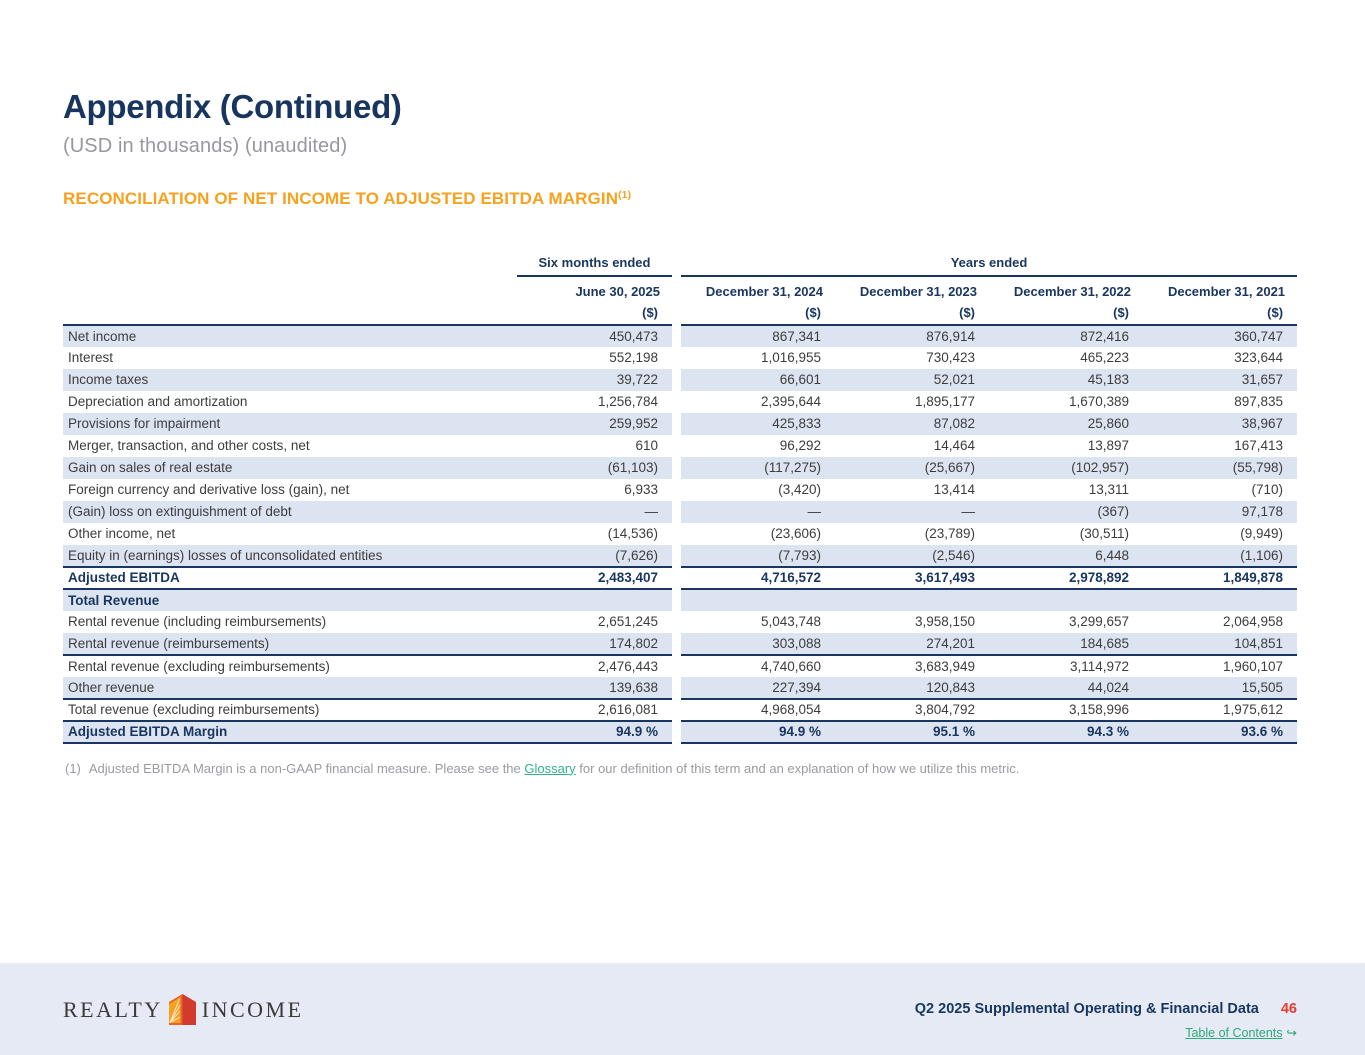 The image size is (1365, 1055). What do you see at coordinates (1106, 1032) in the screenshot?
I see `toc-line: Table of Contents ↪` at bounding box center [1106, 1032].